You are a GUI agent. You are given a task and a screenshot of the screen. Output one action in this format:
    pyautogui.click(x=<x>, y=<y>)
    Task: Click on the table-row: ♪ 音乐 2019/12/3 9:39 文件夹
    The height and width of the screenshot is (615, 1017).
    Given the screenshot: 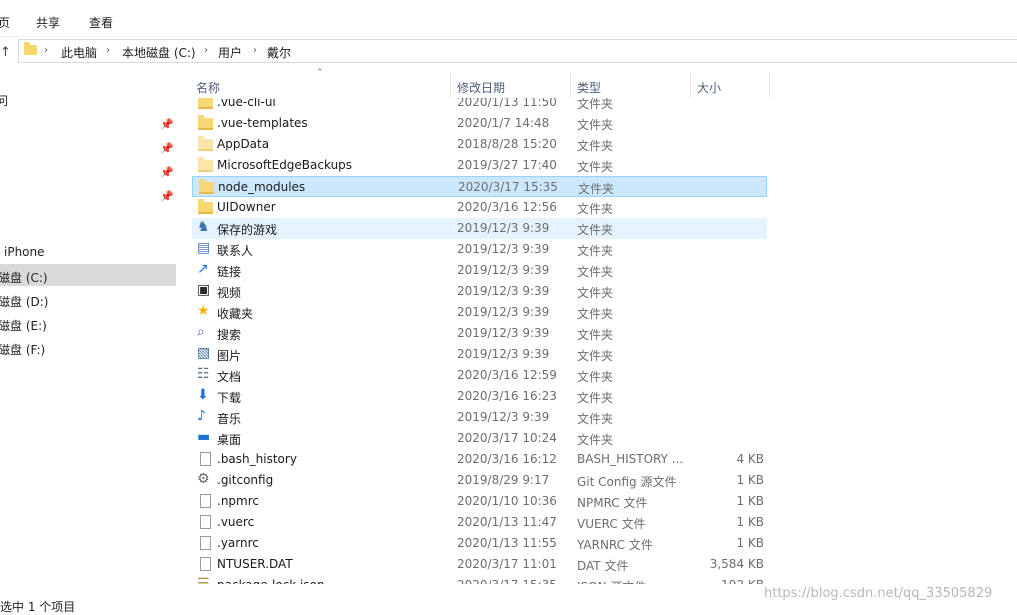 What is the action you would take?
    pyautogui.click(x=479, y=417)
    